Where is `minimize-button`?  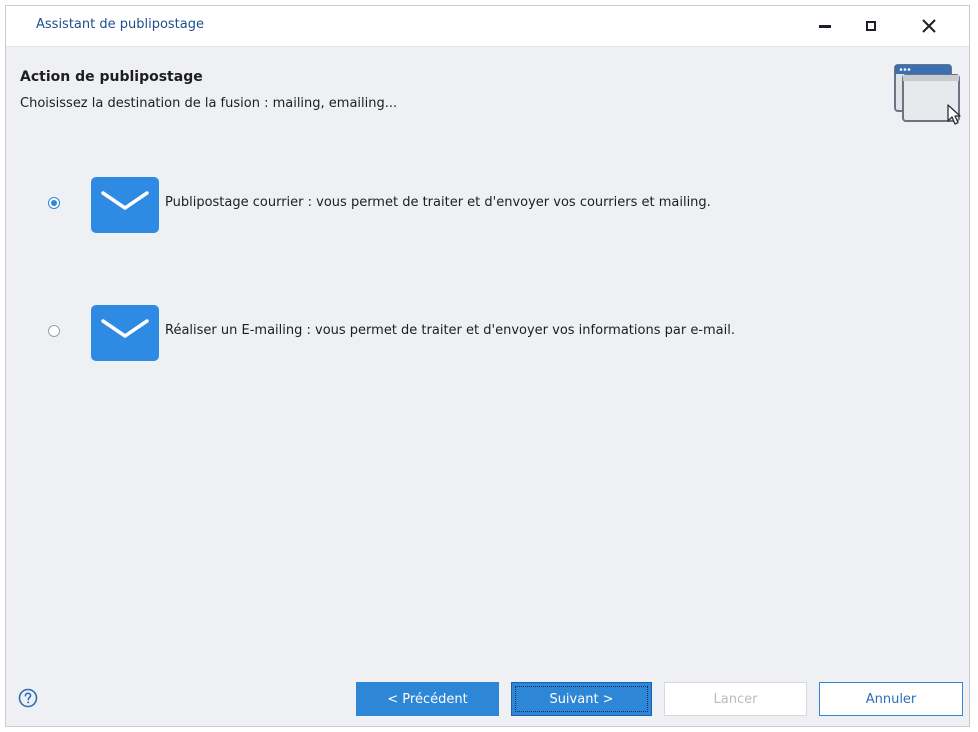
minimize-button is located at coordinates (825, 26).